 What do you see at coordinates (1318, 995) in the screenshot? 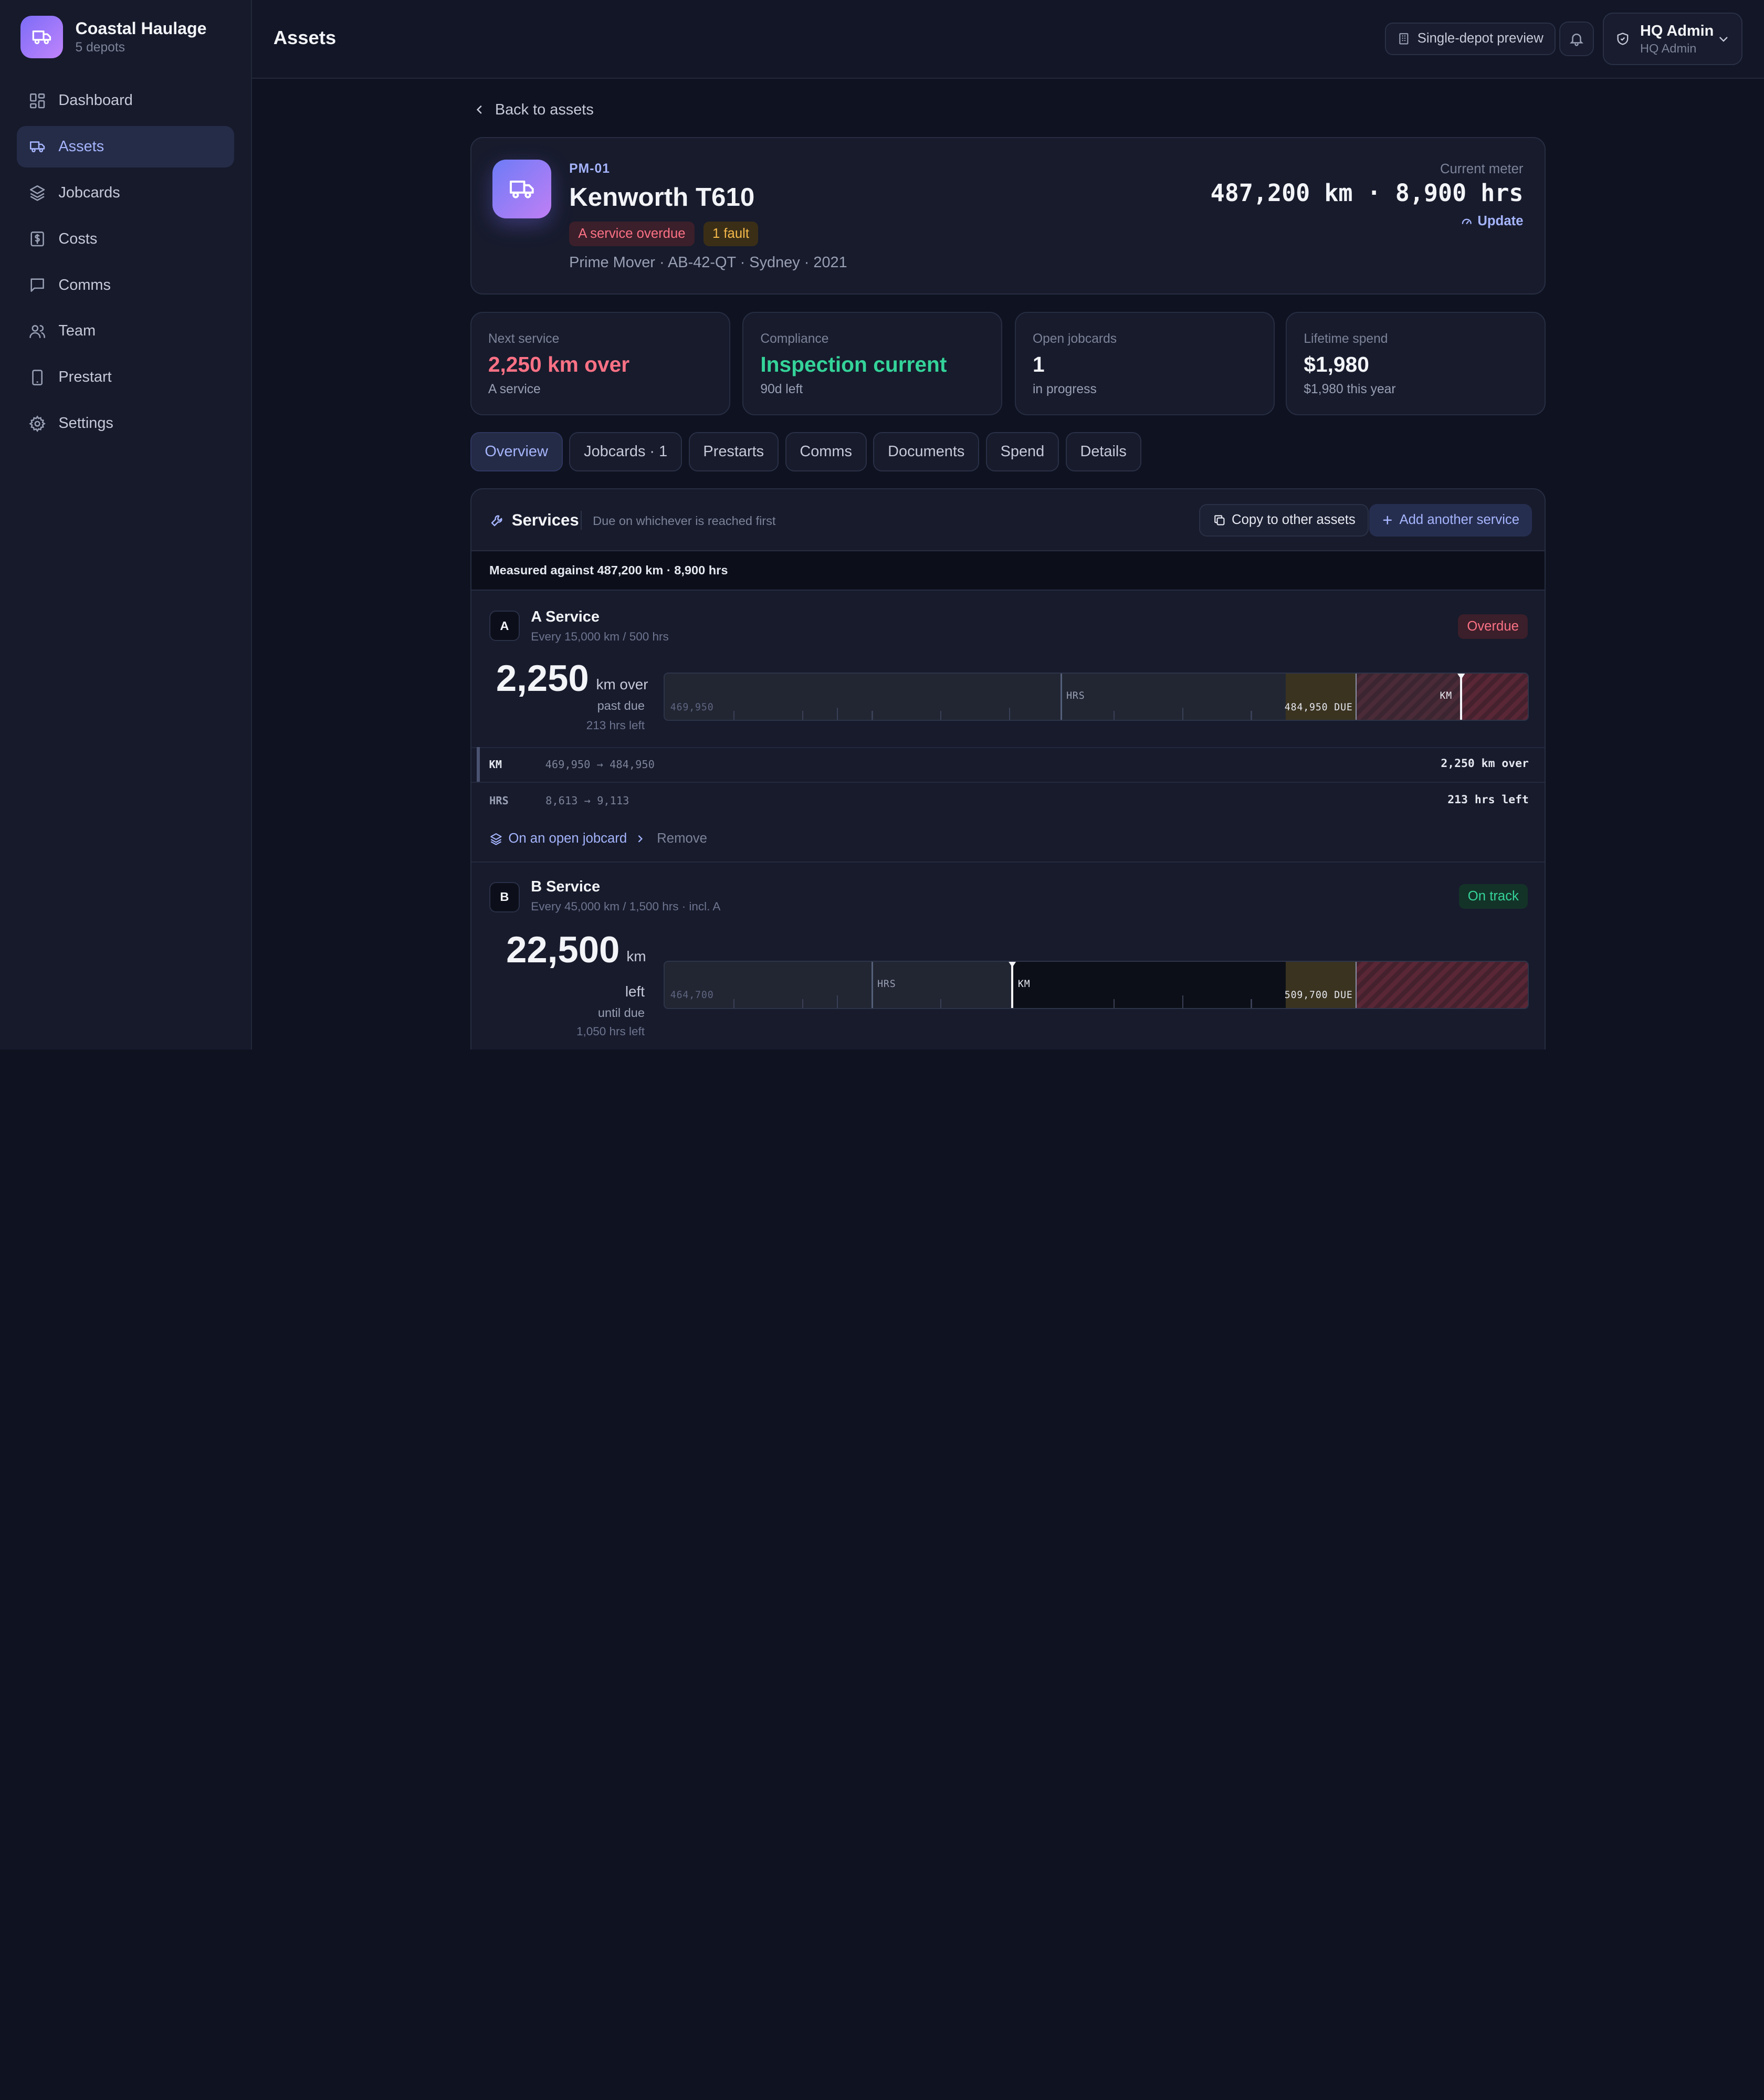
I see `track-due-label: 509,700 DUE` at bounding box center [1318, 995].